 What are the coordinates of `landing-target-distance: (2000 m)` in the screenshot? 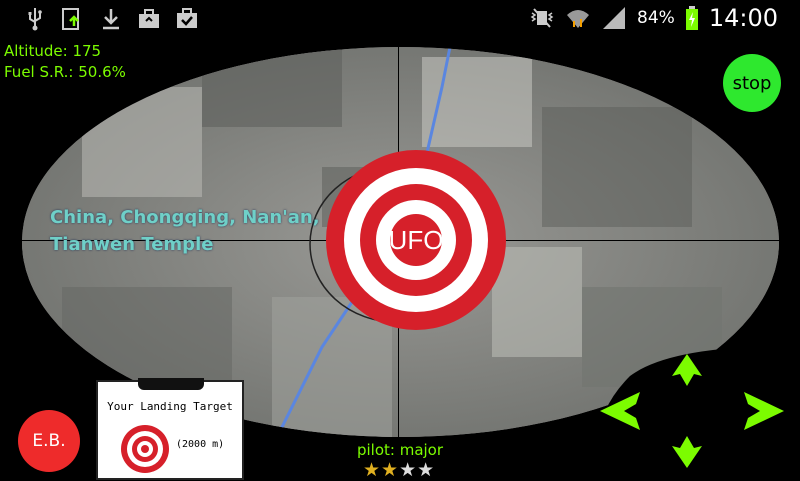 It's located at (200, 444).